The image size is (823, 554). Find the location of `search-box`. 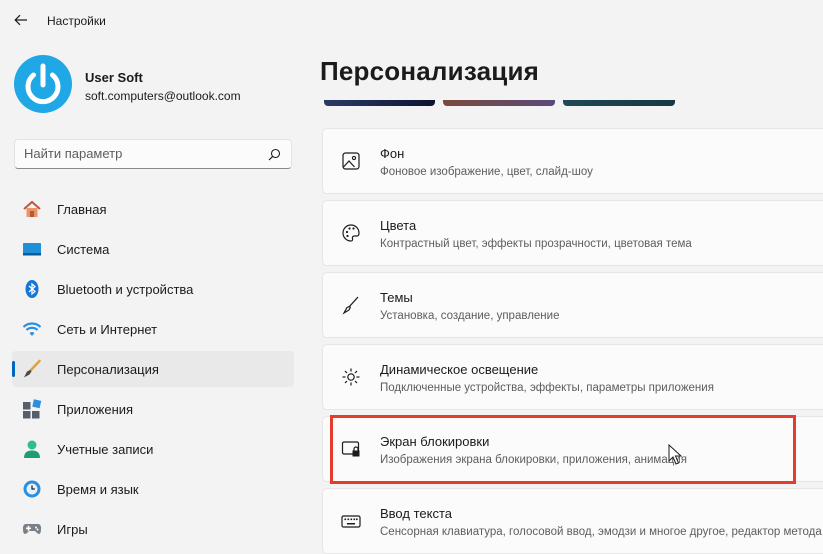

search-box is located at coordinates (153, 154).